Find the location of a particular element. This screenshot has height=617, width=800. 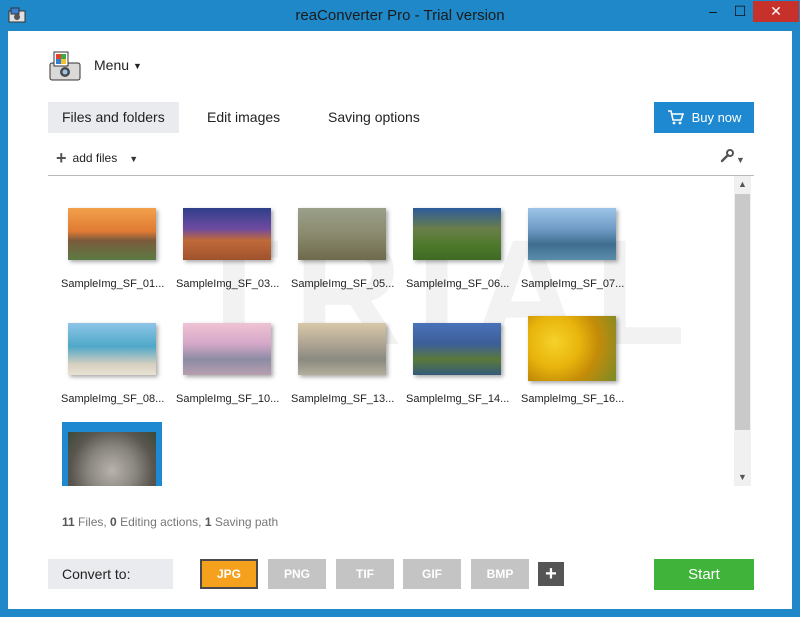

settings-button: ▼ is located at coordinates (732, 157).